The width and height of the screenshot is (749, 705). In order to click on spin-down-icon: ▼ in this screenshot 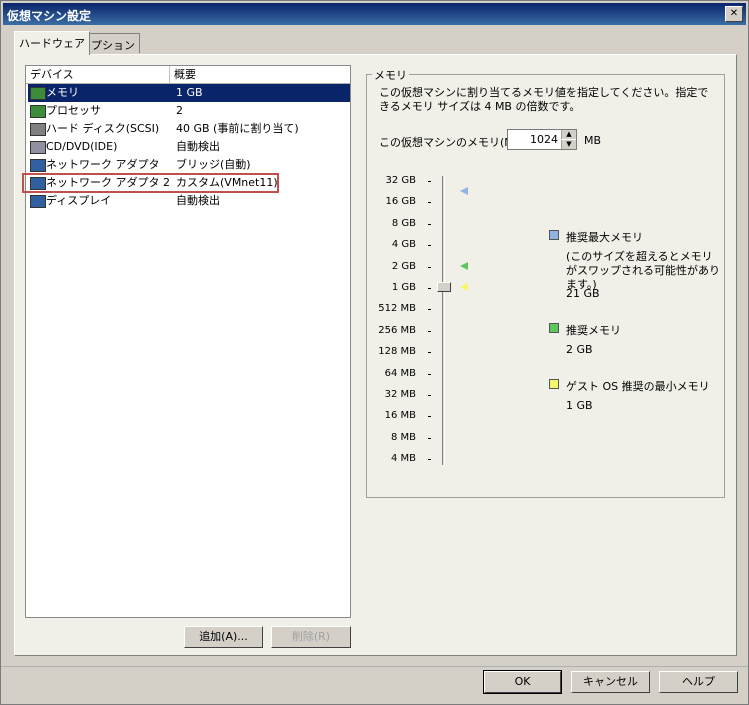, I will do `click(568, 144)`.